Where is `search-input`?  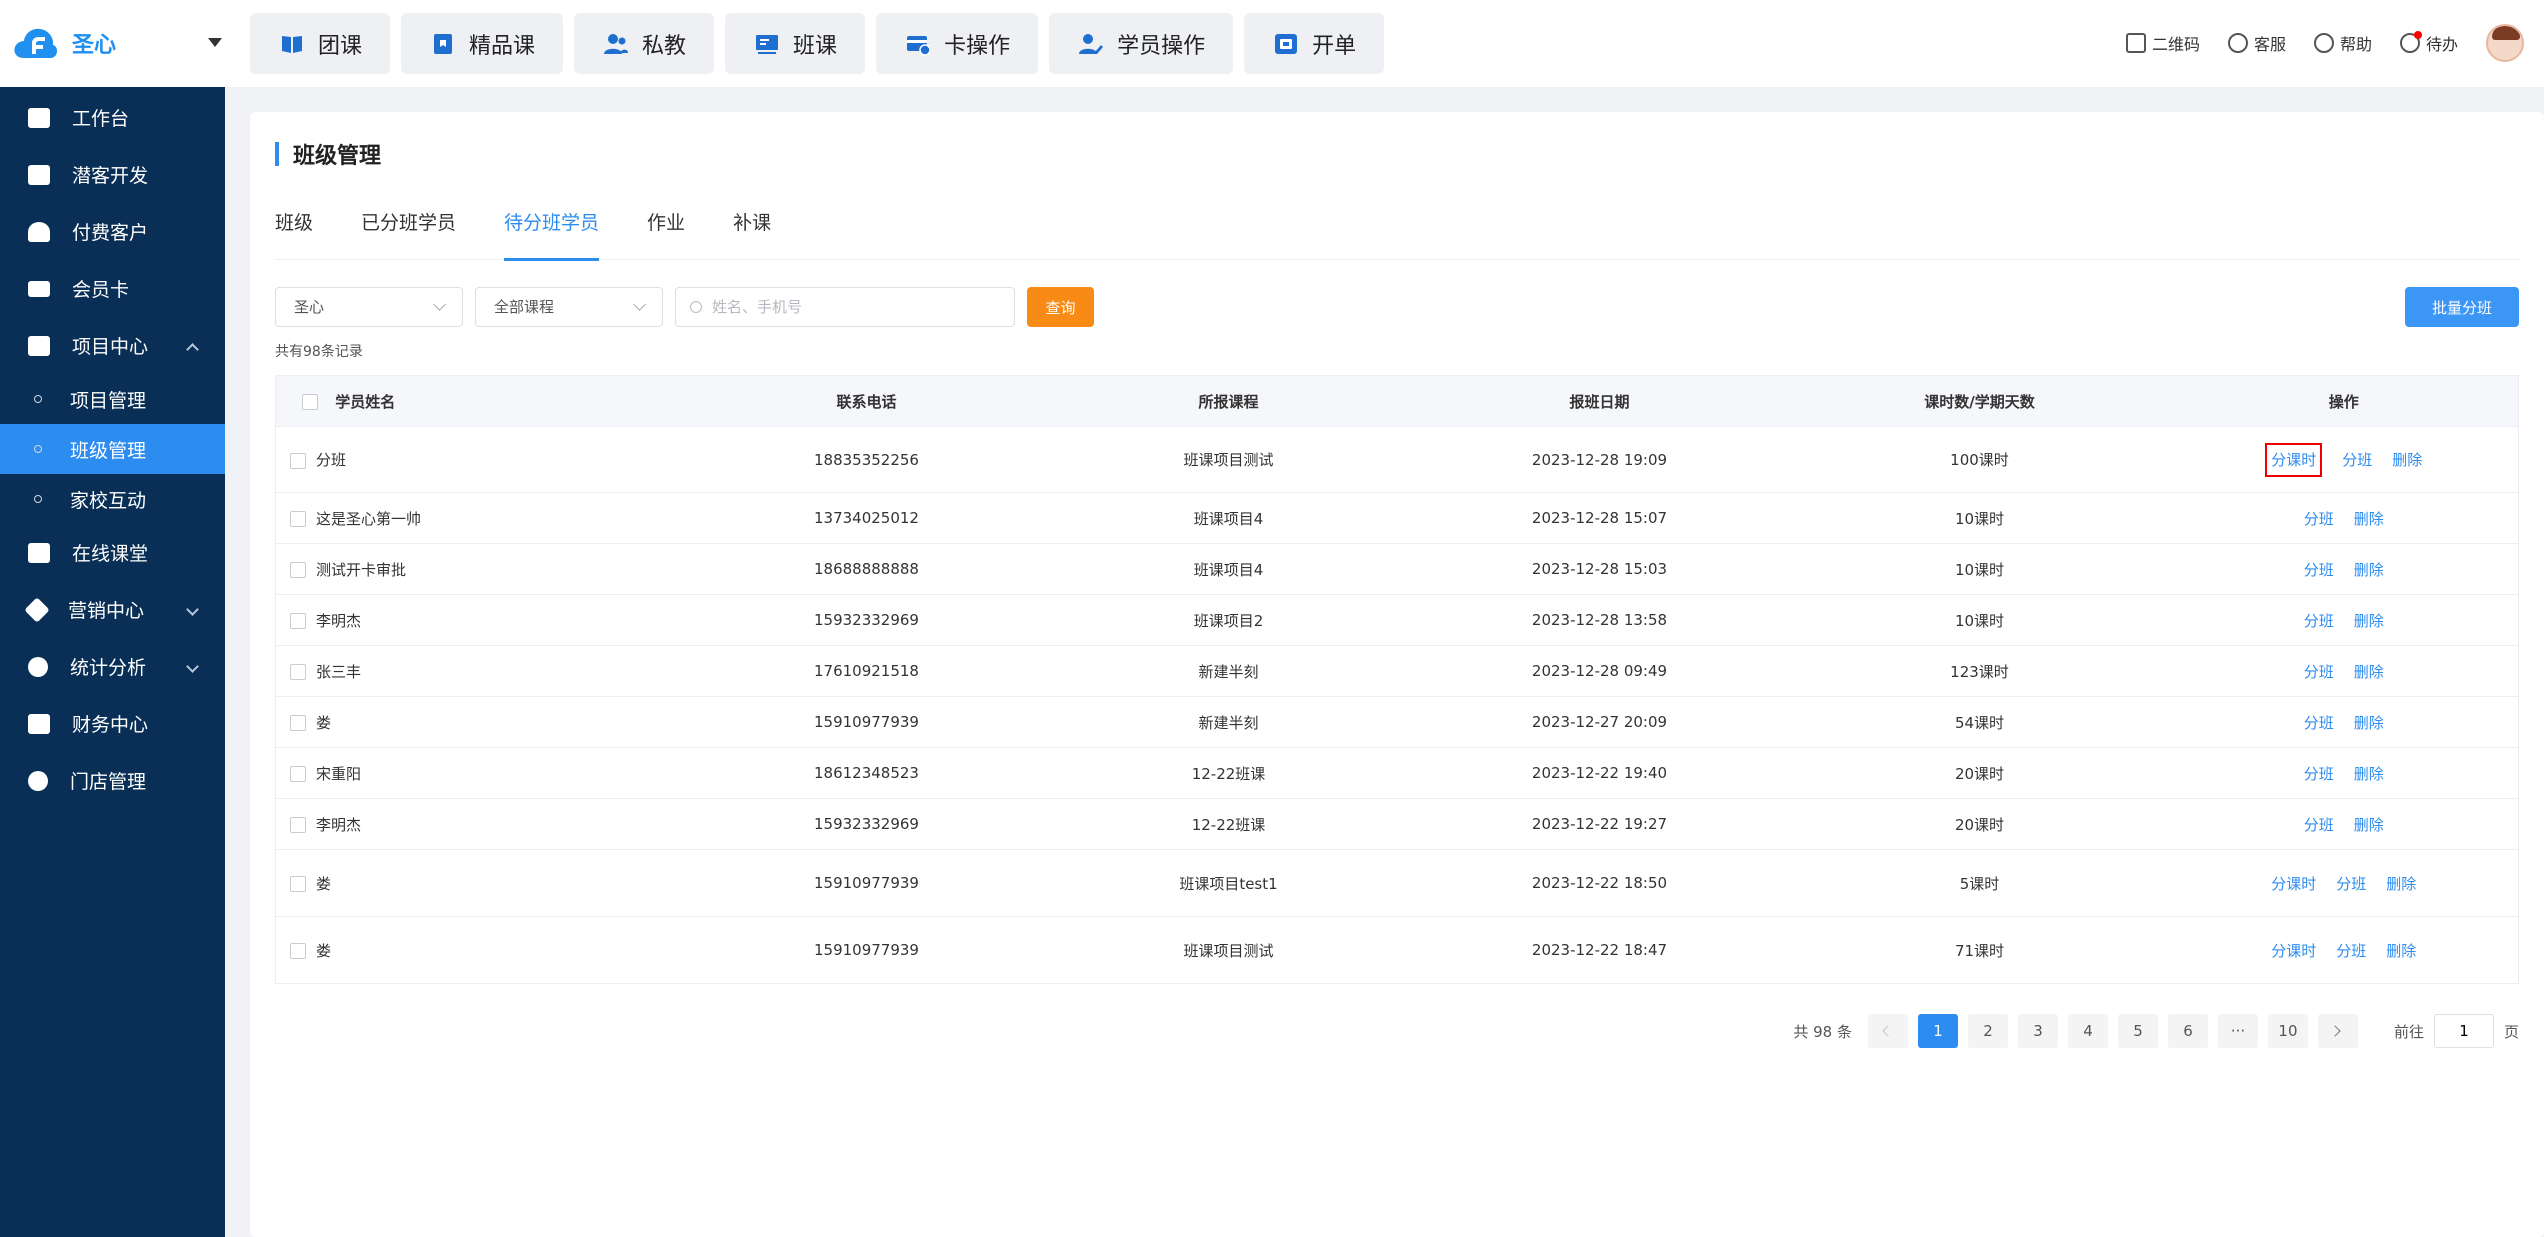 search-input is located at coordinates (862, 307).